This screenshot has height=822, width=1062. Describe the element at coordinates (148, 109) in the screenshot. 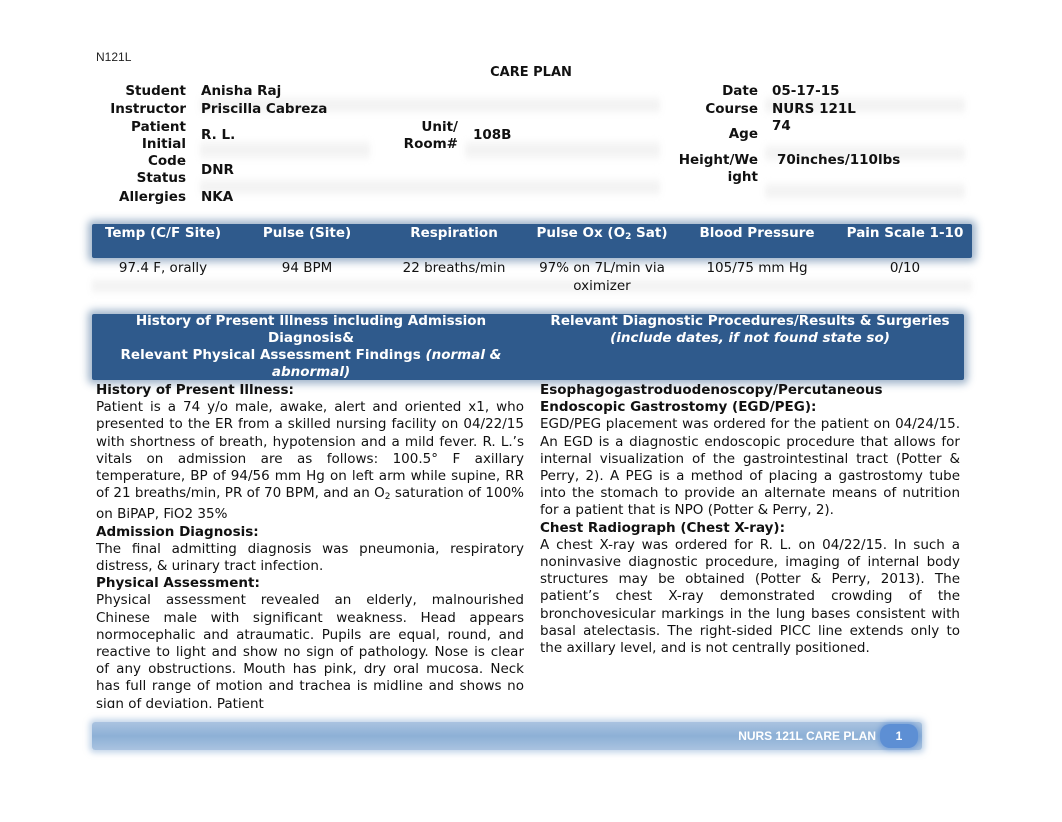

I see `instructor-label: Instructor` at that location.